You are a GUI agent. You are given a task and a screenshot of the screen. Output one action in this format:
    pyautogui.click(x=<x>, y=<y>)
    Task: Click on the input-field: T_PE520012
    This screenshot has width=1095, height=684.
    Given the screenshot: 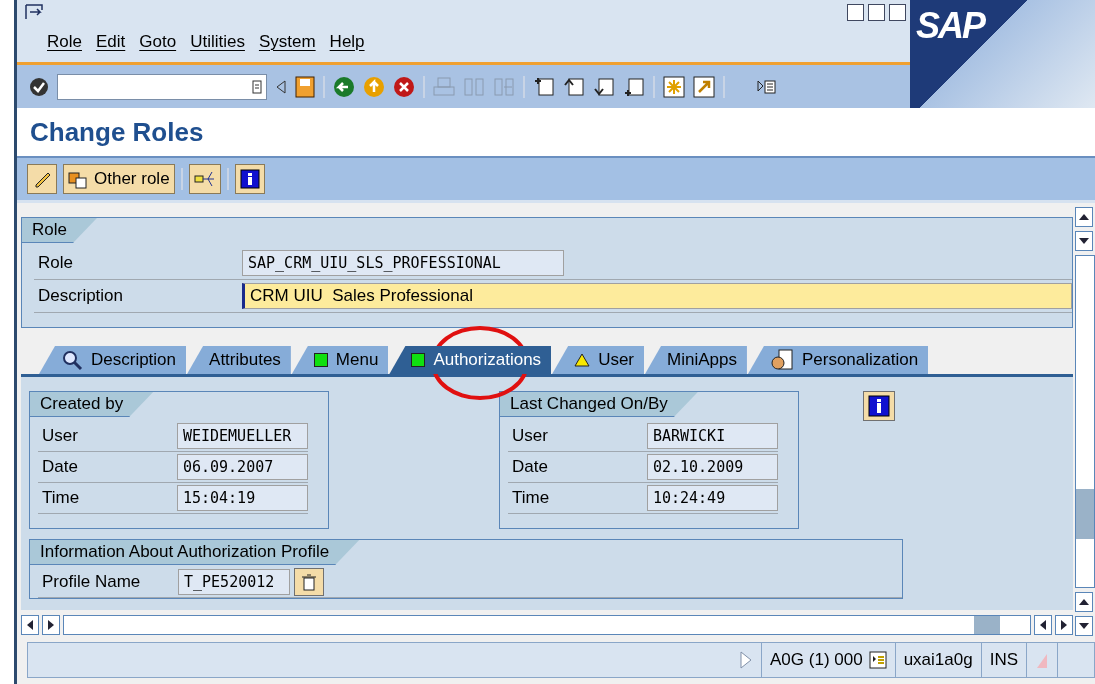 What is the action you would take?
    pyautogui.click(x=234, y=582)
    